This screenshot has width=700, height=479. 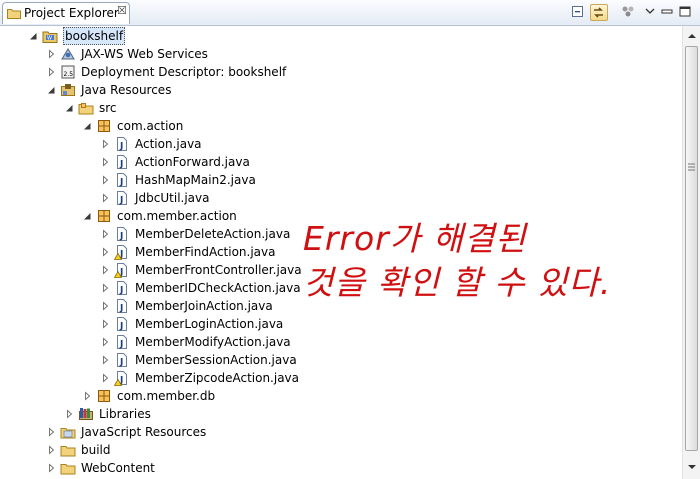 What do you see at coordinates (340, 396) in the screenshot?
I see `tree-item: com.member.db` at bounding box center [340, 396].